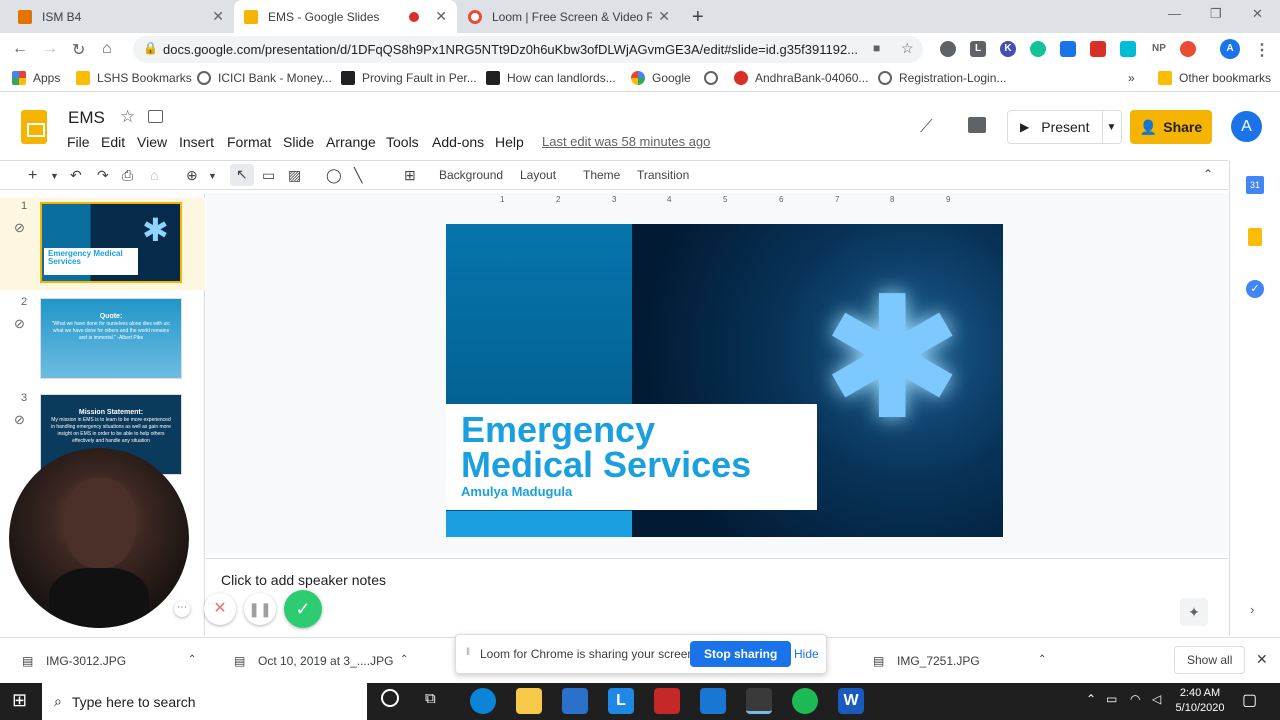  What do you see at coordinates (717, 597) in the screenshot?
I see `speaker-notes-area` at bounding box center [717, 597].